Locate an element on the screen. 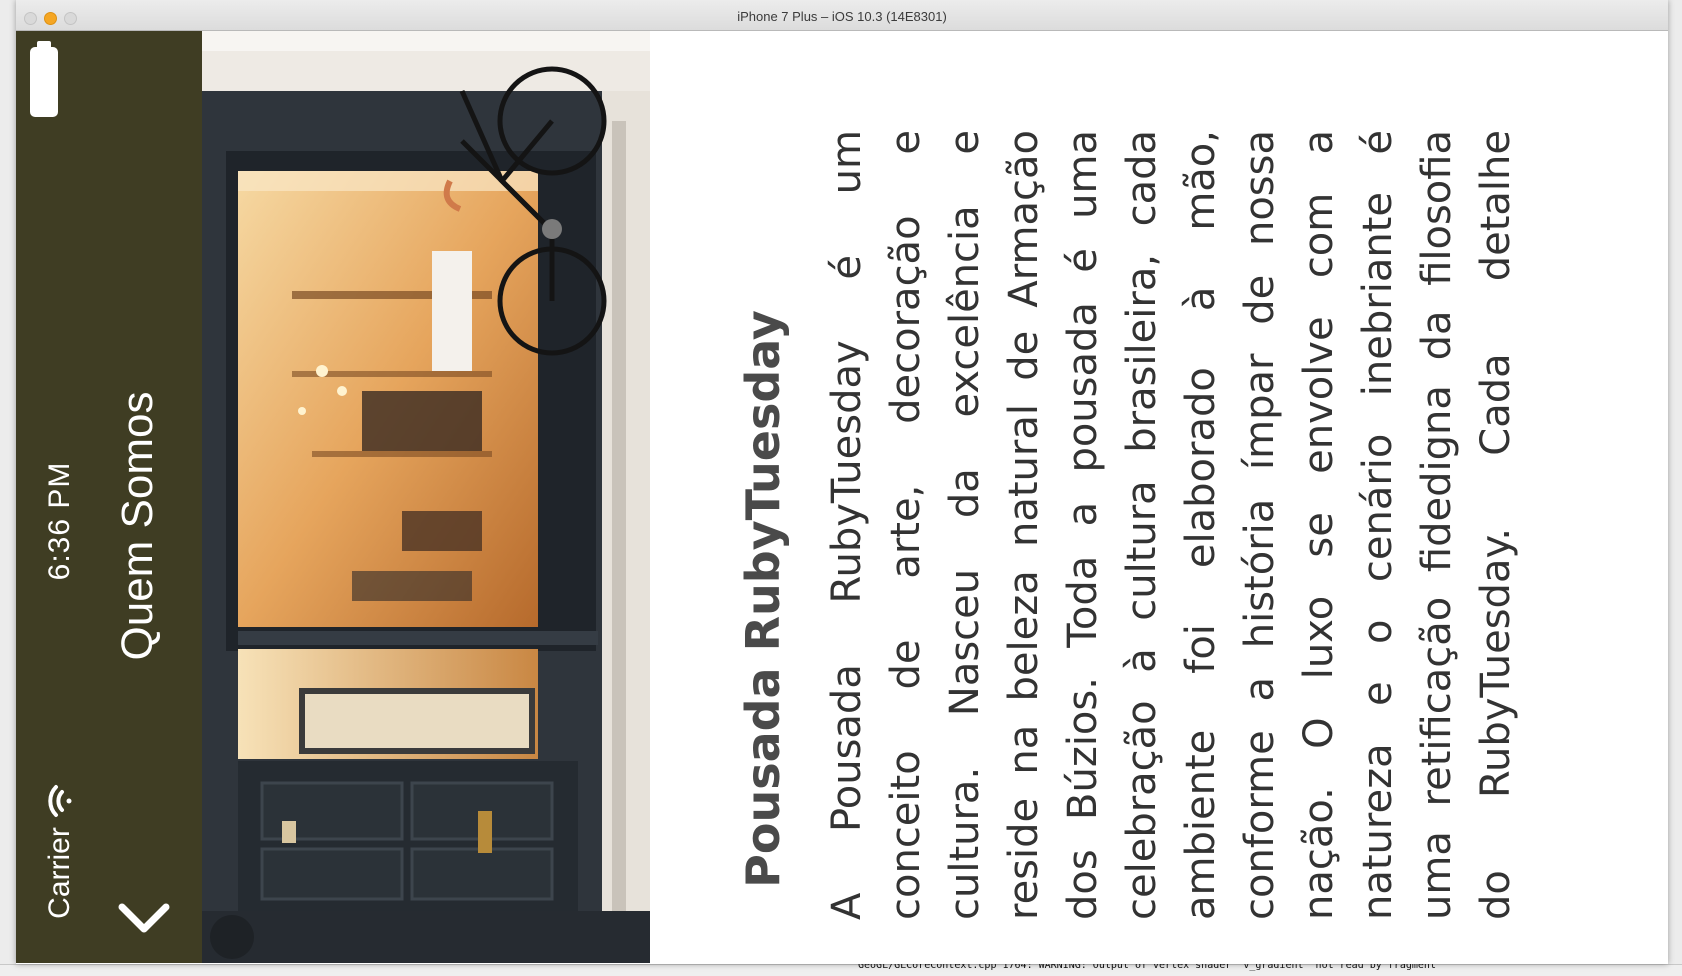  body-text-line: natureza e o cenário inebriante é is located at coordinates (1378, 525).